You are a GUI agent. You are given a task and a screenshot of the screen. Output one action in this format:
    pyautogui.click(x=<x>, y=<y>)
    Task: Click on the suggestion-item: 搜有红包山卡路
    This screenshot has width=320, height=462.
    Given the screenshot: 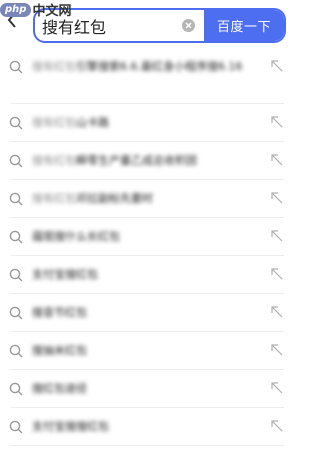 What is the action you would take?
    pyautogui.click(x=147, y=123)
    